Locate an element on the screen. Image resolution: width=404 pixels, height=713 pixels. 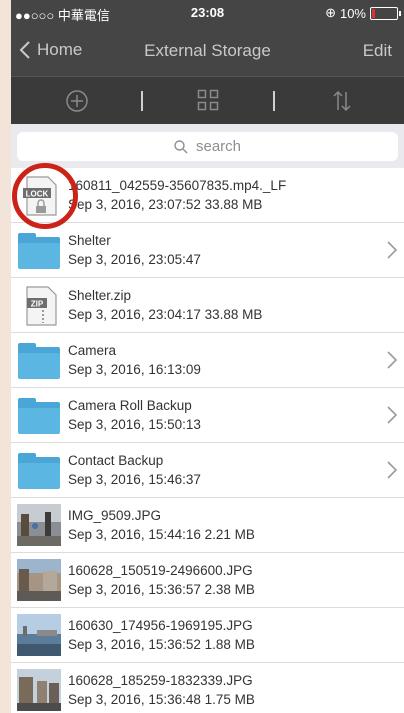
search-bar: search is located at coordinates (207, 146).